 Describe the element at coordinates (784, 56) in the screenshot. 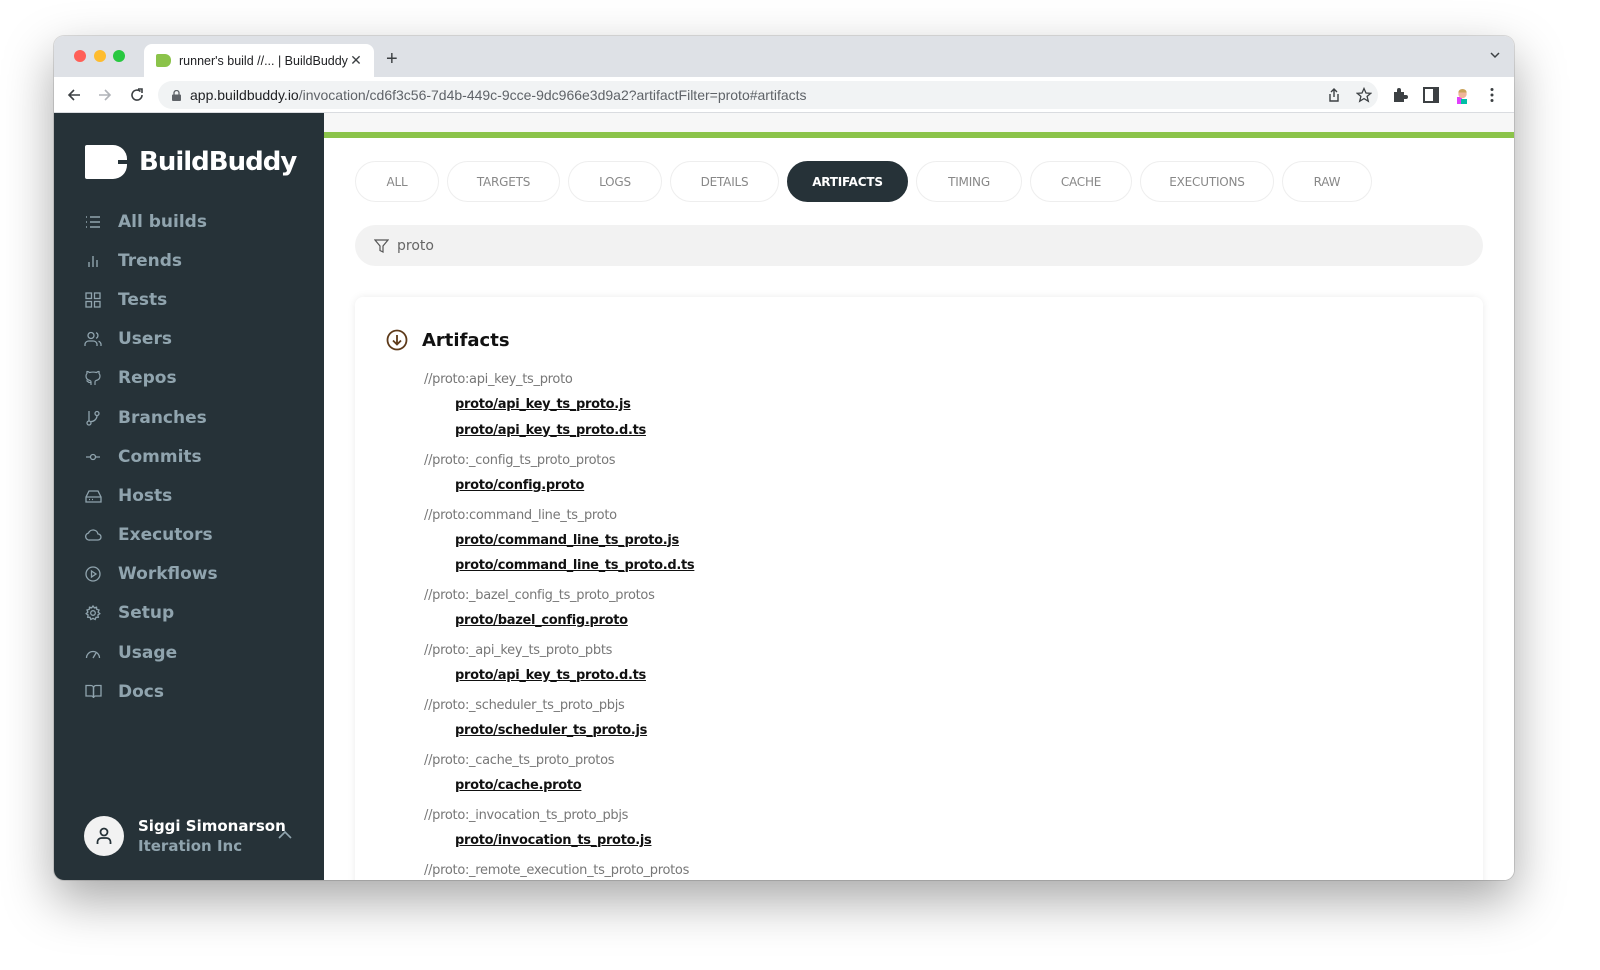

I see `tab-strip: runner's build //... | BuildBuddy ✕ +` at that location.